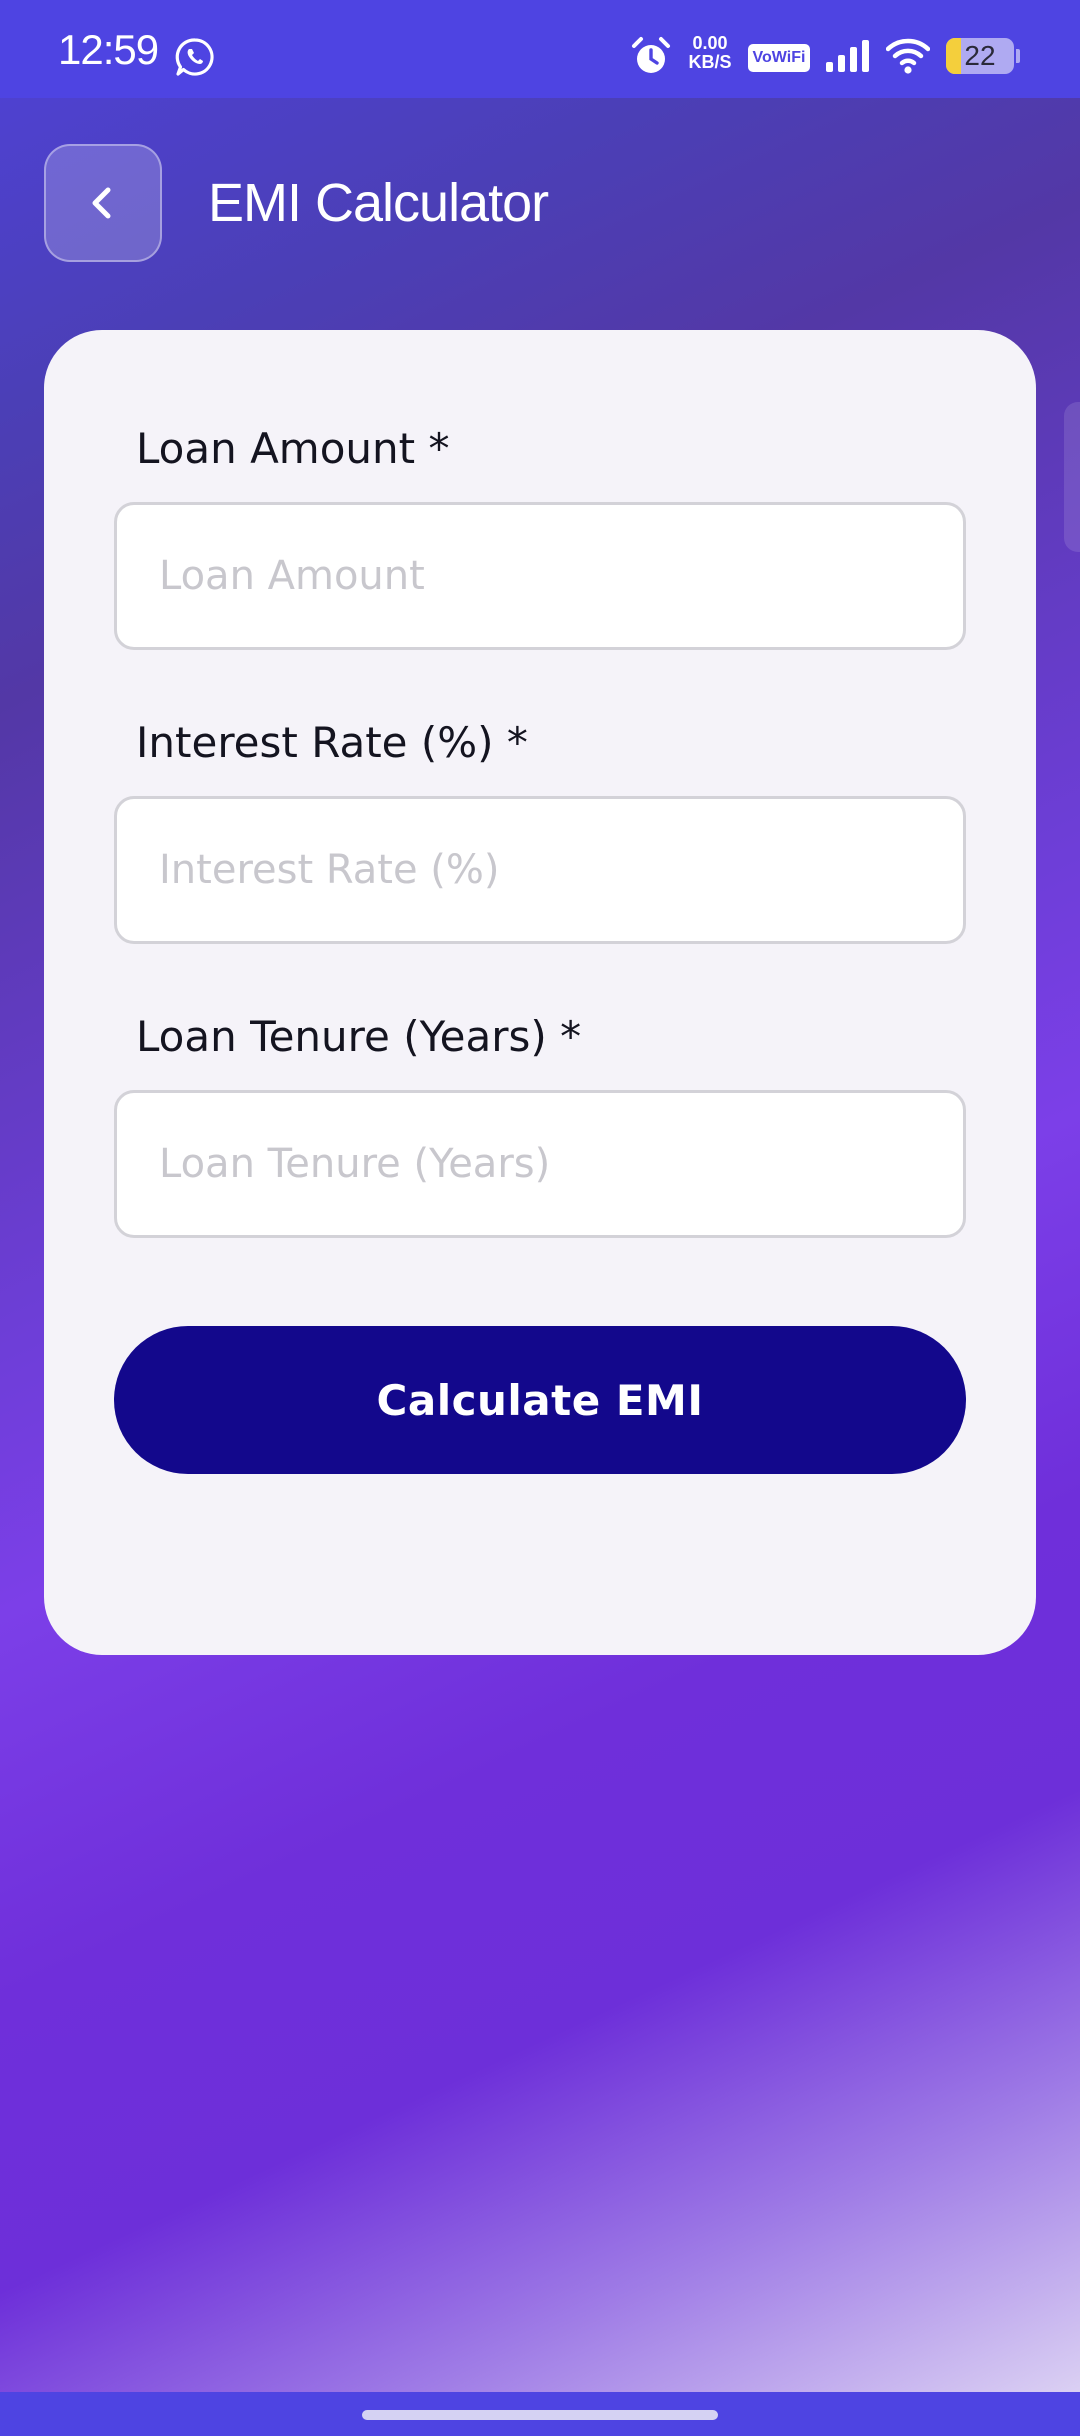 This screenshot has width=1080, height=2436. What do you see at coordinates (540, 1164) in the screenshot?
I see `loan-tenure-input` at bounding box center [540, 1164].